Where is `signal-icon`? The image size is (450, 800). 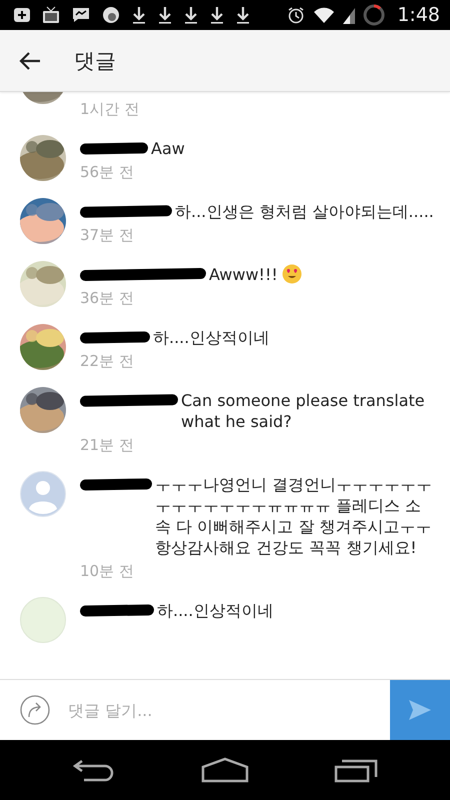 signal-icon is located at coordinates (349, 15).